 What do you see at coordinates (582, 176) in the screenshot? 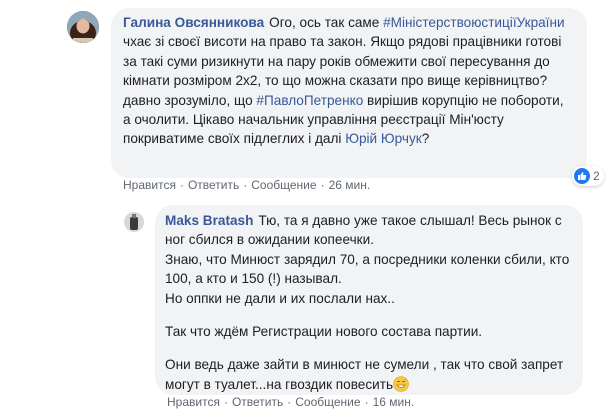
I see `thumbs-up-icon` at bounding box center [582, 176].